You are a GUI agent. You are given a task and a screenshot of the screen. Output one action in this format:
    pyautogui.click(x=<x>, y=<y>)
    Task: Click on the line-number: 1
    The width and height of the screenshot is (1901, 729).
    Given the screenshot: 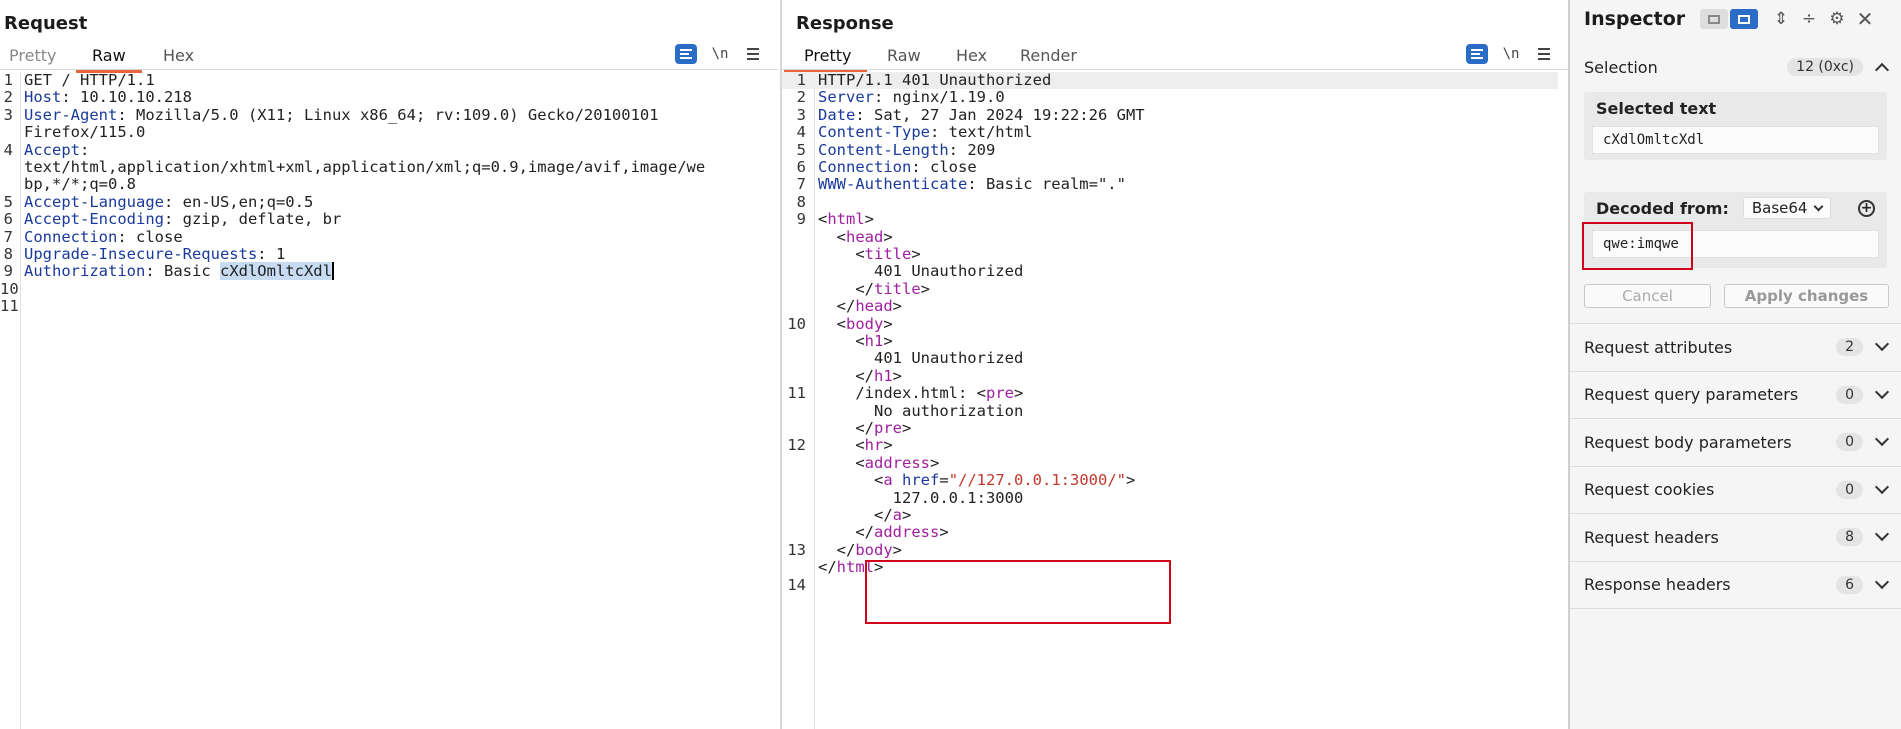 What is the action you would take?
    pyautogui.click(x=801, y=80)
    